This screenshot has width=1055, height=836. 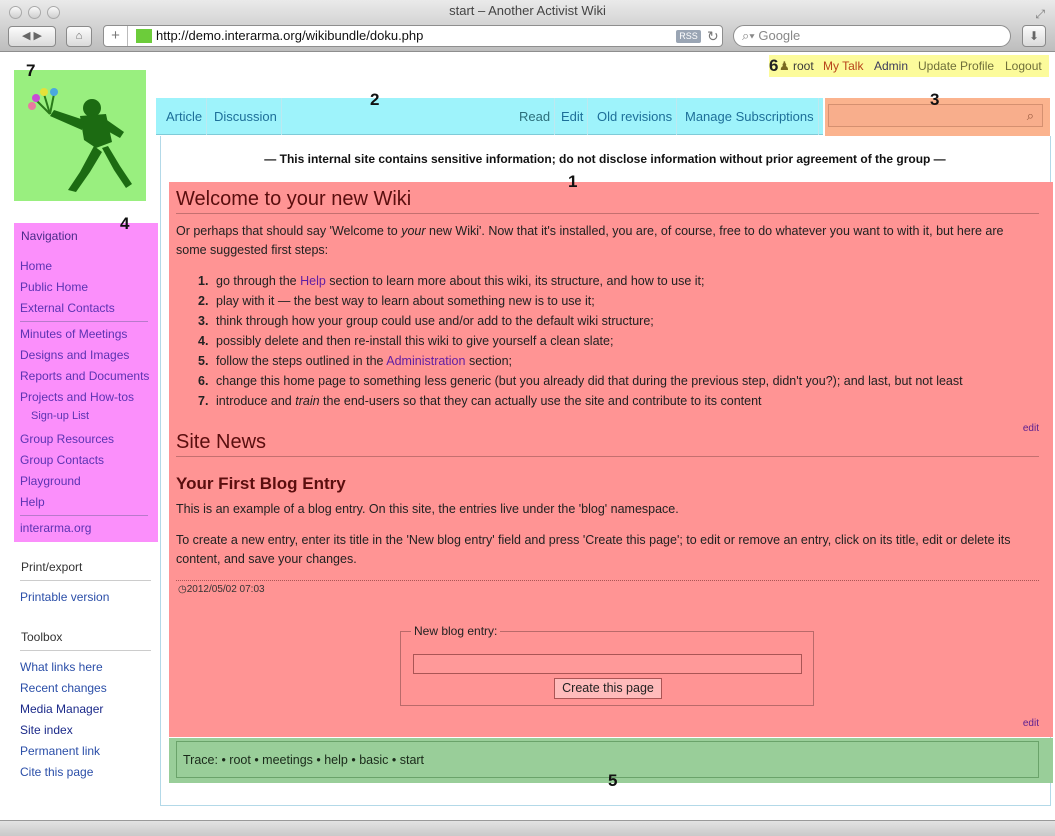 What do you see at coordinates (55, 528) in the screenshot?
I see `sidebar-item-interarma: interarma.org` at bounding box center [55, 528].